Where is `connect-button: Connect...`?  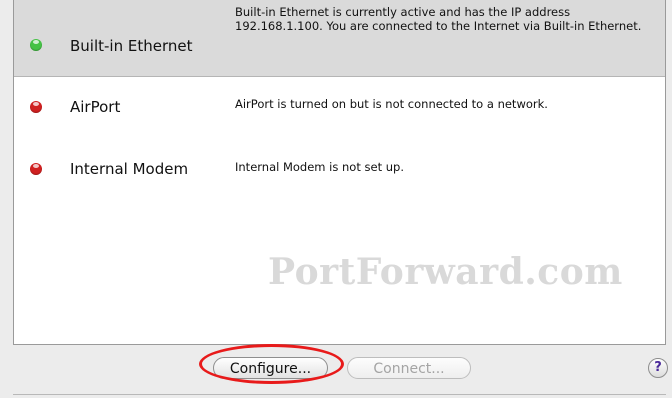
connect-button: Connect... is located at coordinates (409, 368).